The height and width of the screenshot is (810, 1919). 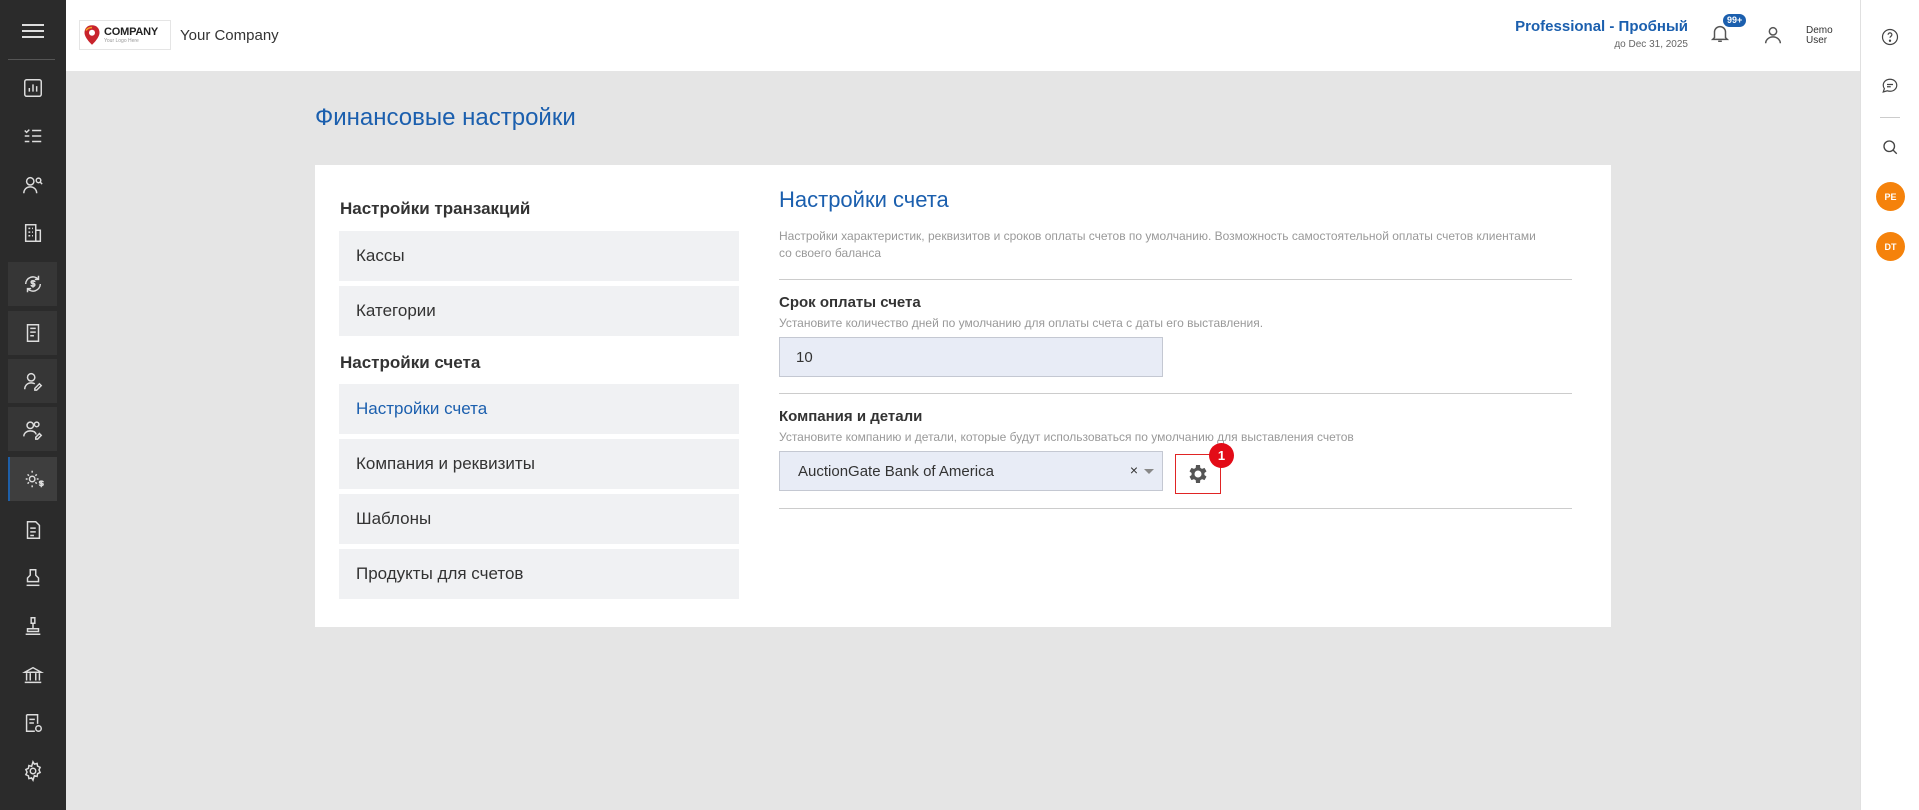 What do you see at coordinates (435, 208) in the screenshot?
I see `nav-group-transactions-title: Настройки транзакций` at bounding box center [435, 208].